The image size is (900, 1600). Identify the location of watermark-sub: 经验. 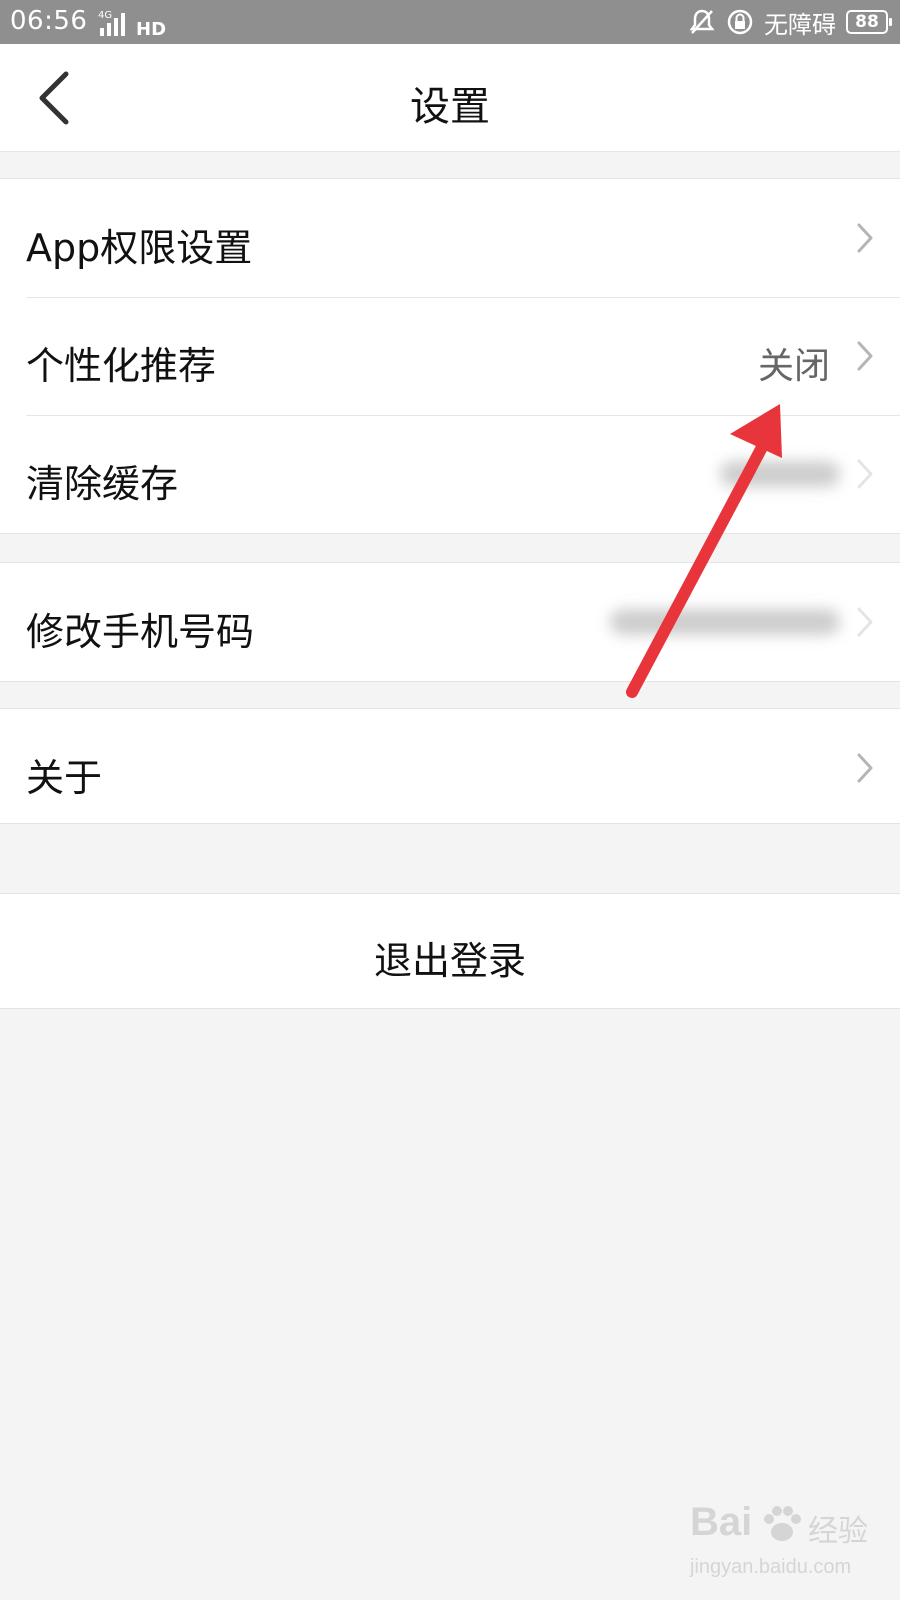
(838, 1531).